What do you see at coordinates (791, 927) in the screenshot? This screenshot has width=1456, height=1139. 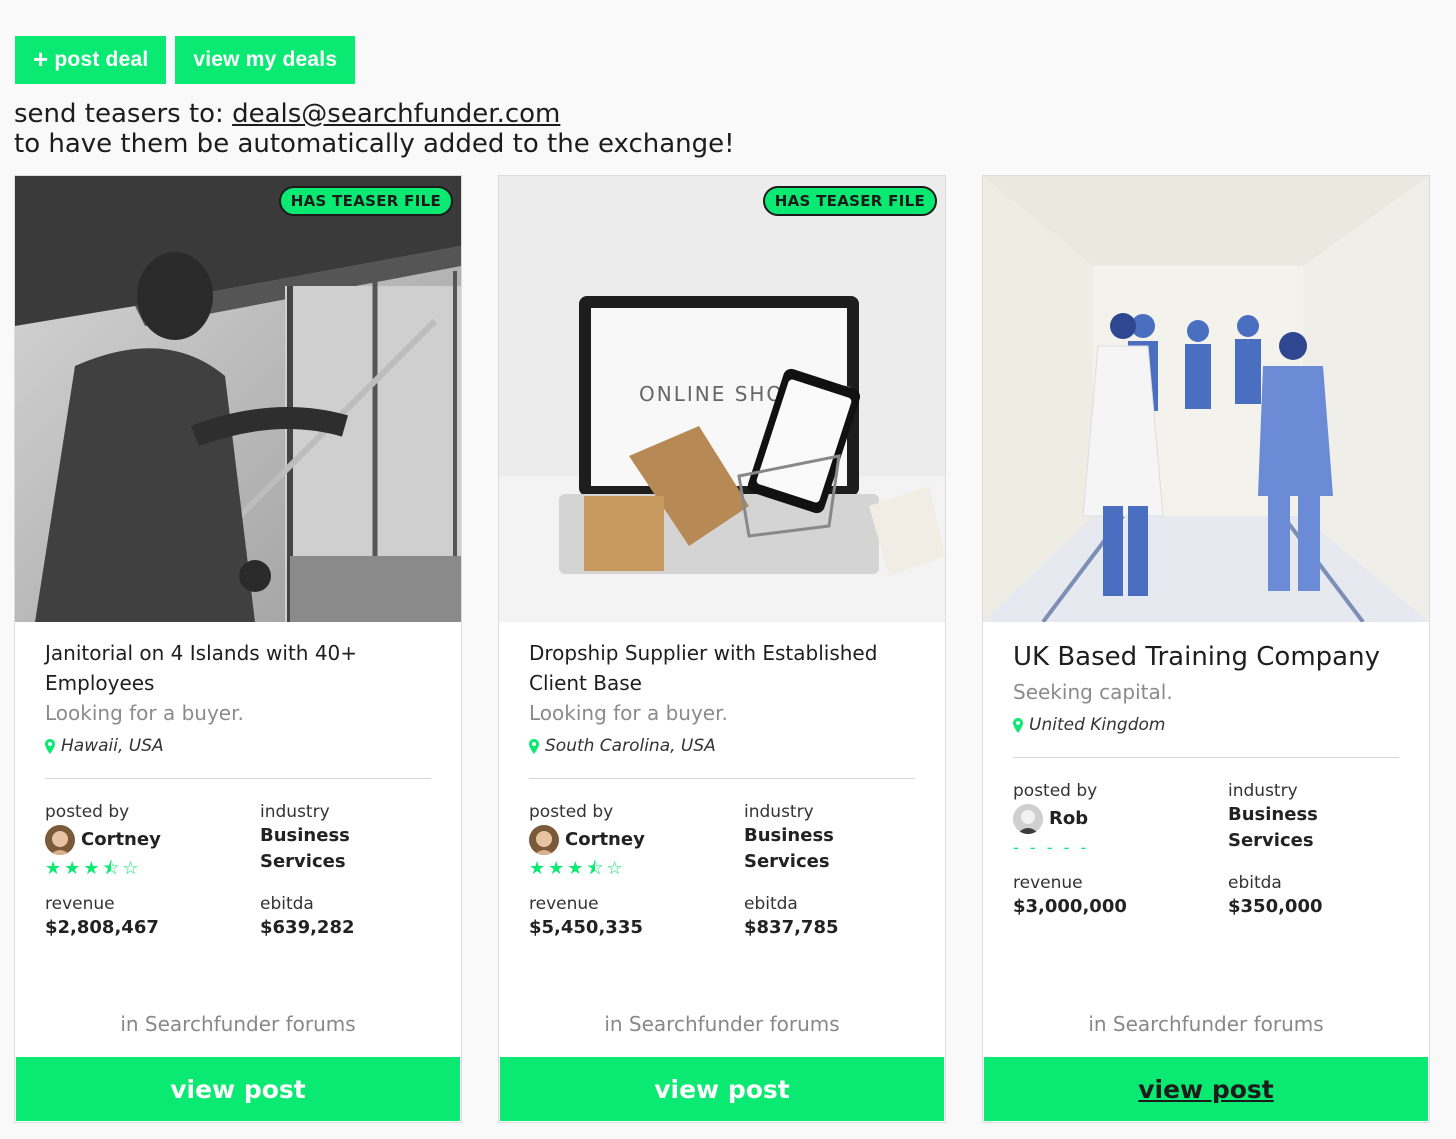 I see `ebitda-value: $837,785` at bounding box center [791, 927].